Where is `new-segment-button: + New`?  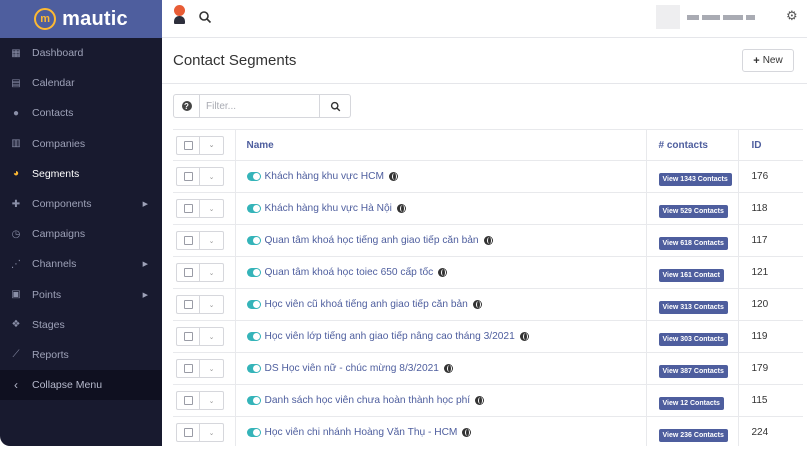 new-segment-button: + New is located at coordinates (768, 60).